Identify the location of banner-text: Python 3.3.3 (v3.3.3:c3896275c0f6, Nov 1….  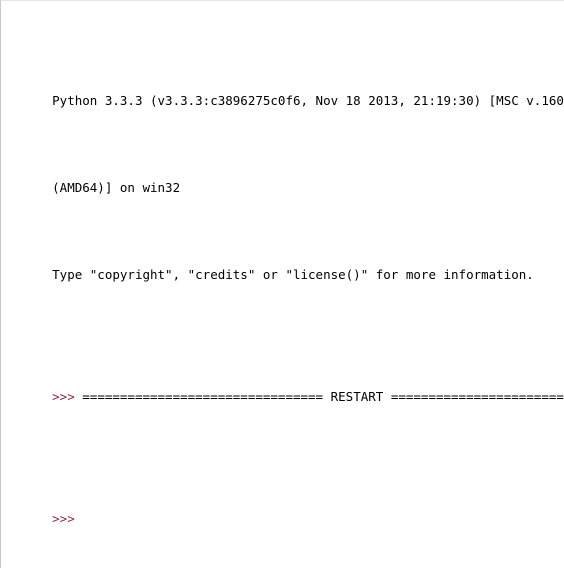
(308, 101).